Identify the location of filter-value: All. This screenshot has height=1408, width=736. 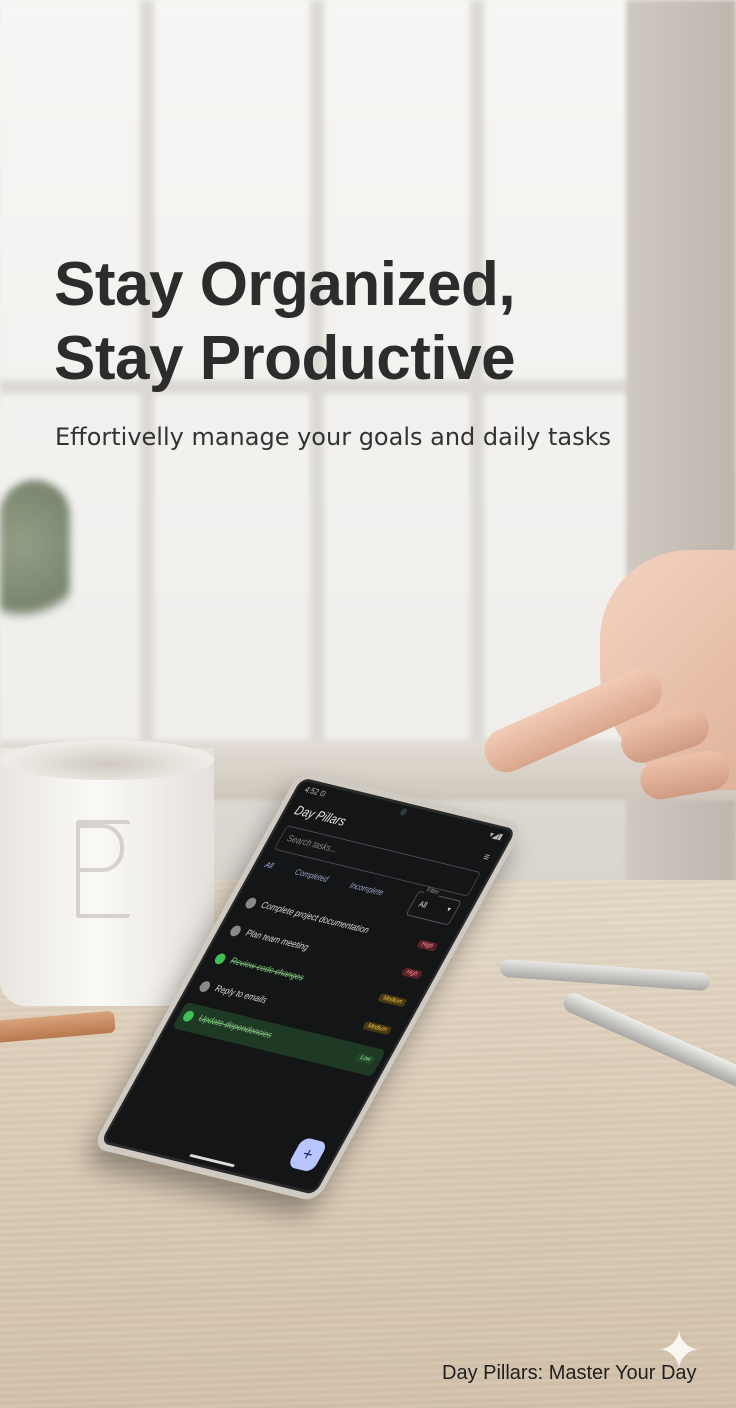
(423, 904).